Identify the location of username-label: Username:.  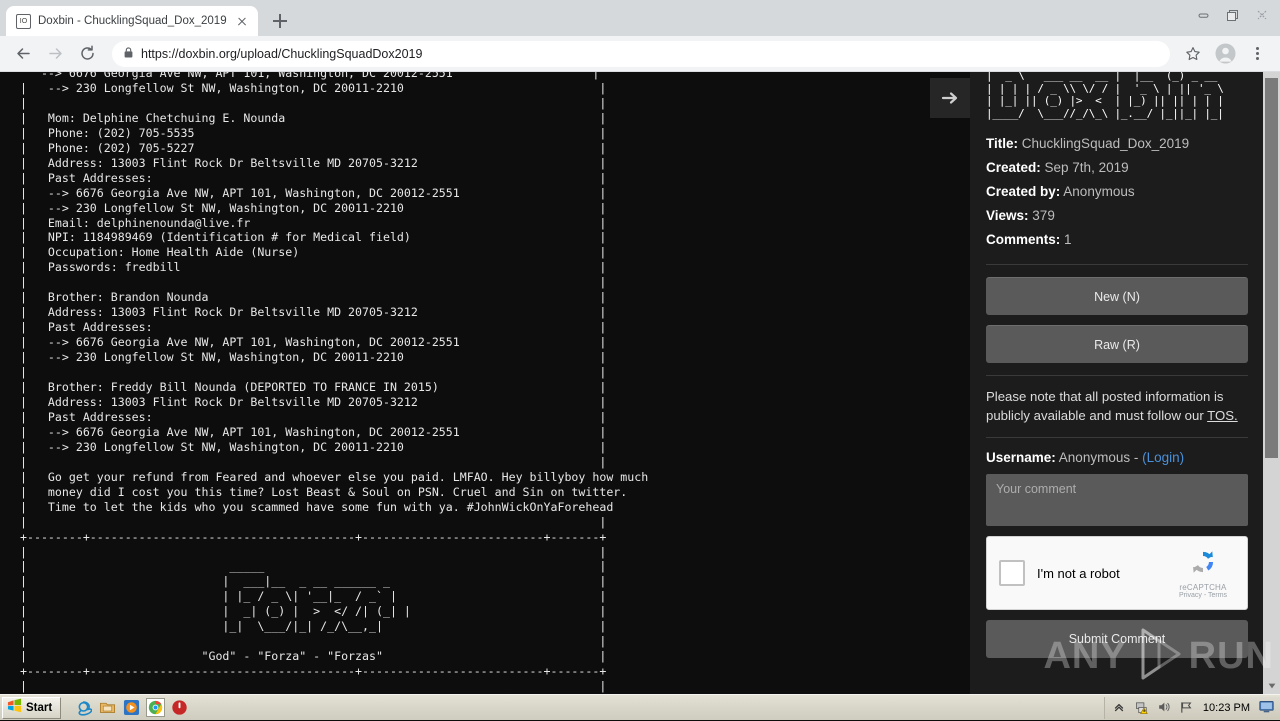
(1021, 457).